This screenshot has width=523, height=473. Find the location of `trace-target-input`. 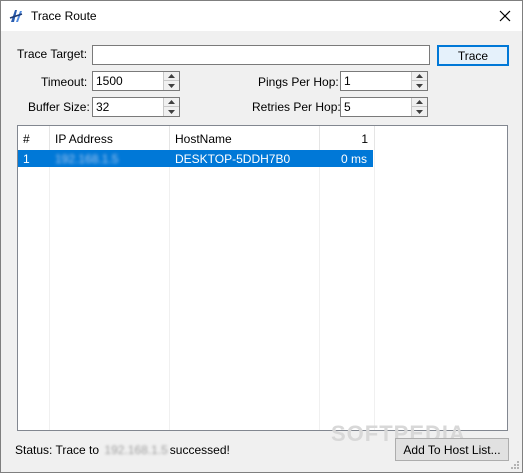

trace-target-input is located at coordinates (261, 55).